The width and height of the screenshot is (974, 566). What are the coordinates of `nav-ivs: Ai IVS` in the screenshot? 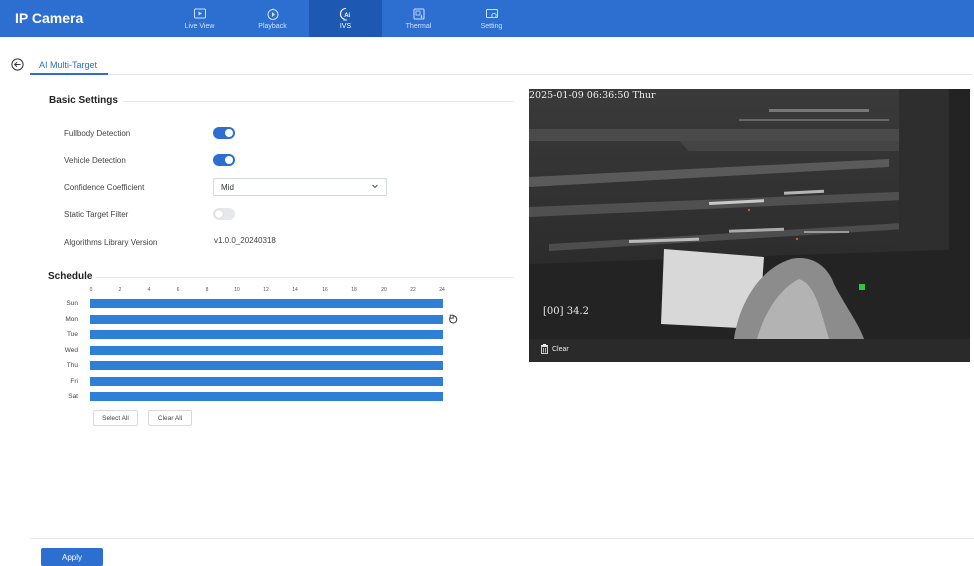 It's located at (345, 18).